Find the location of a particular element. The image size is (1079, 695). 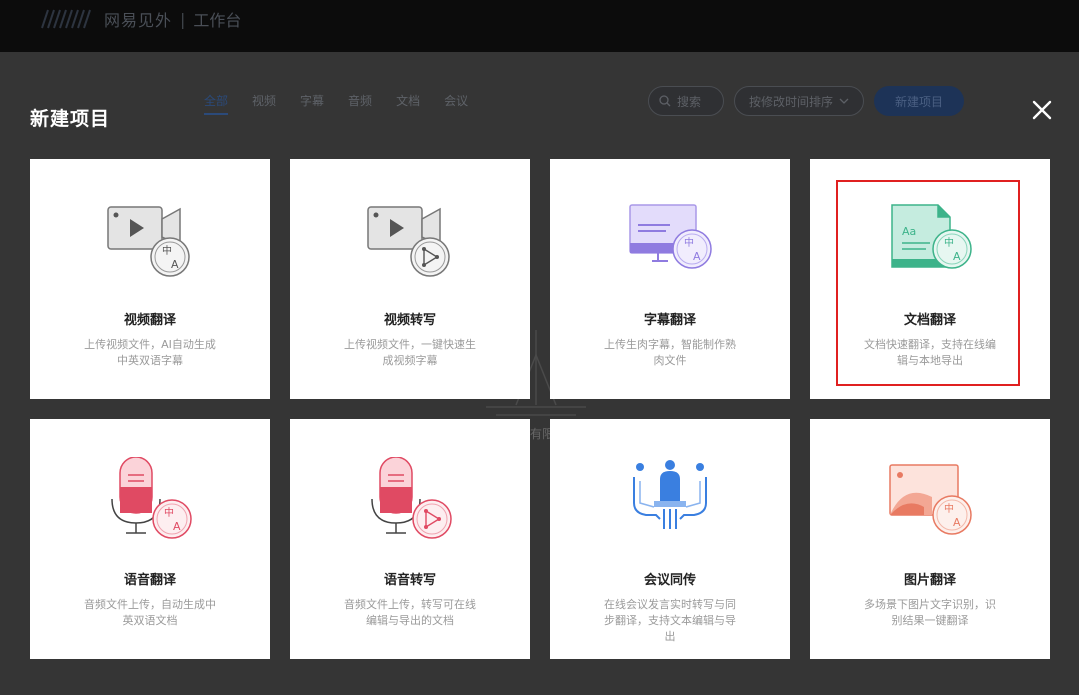

video-translate-icon: 中 A is located at coordinates (148, 241).